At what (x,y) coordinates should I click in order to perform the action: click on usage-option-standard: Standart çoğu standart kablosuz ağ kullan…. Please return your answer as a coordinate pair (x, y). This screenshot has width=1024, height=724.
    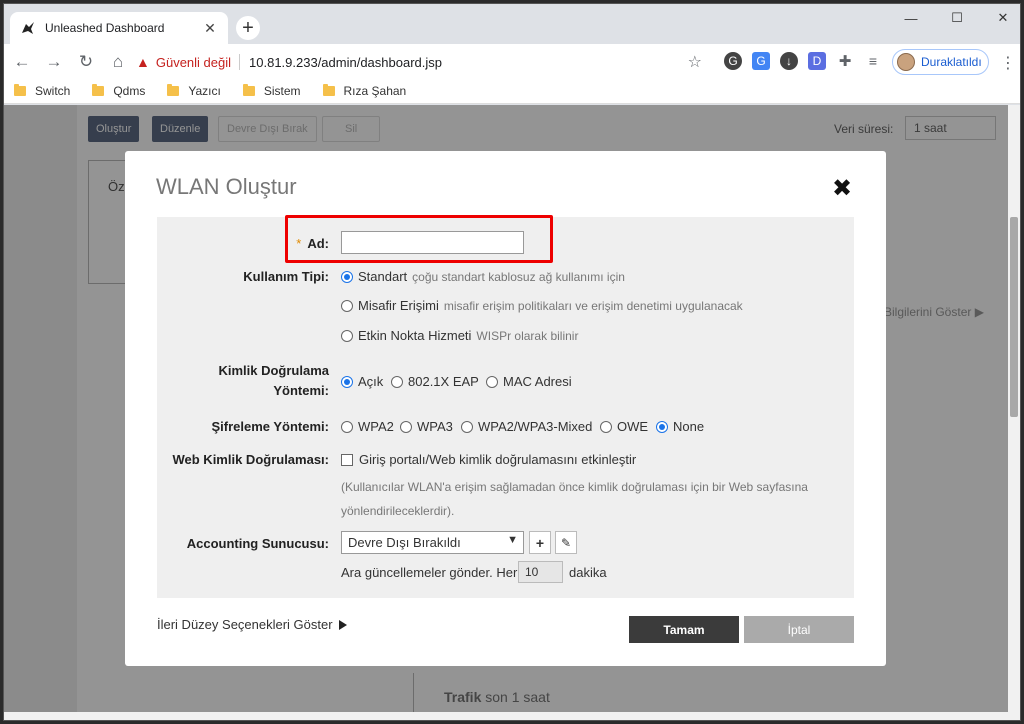
    Looking at the image, I should click on (483, 276).